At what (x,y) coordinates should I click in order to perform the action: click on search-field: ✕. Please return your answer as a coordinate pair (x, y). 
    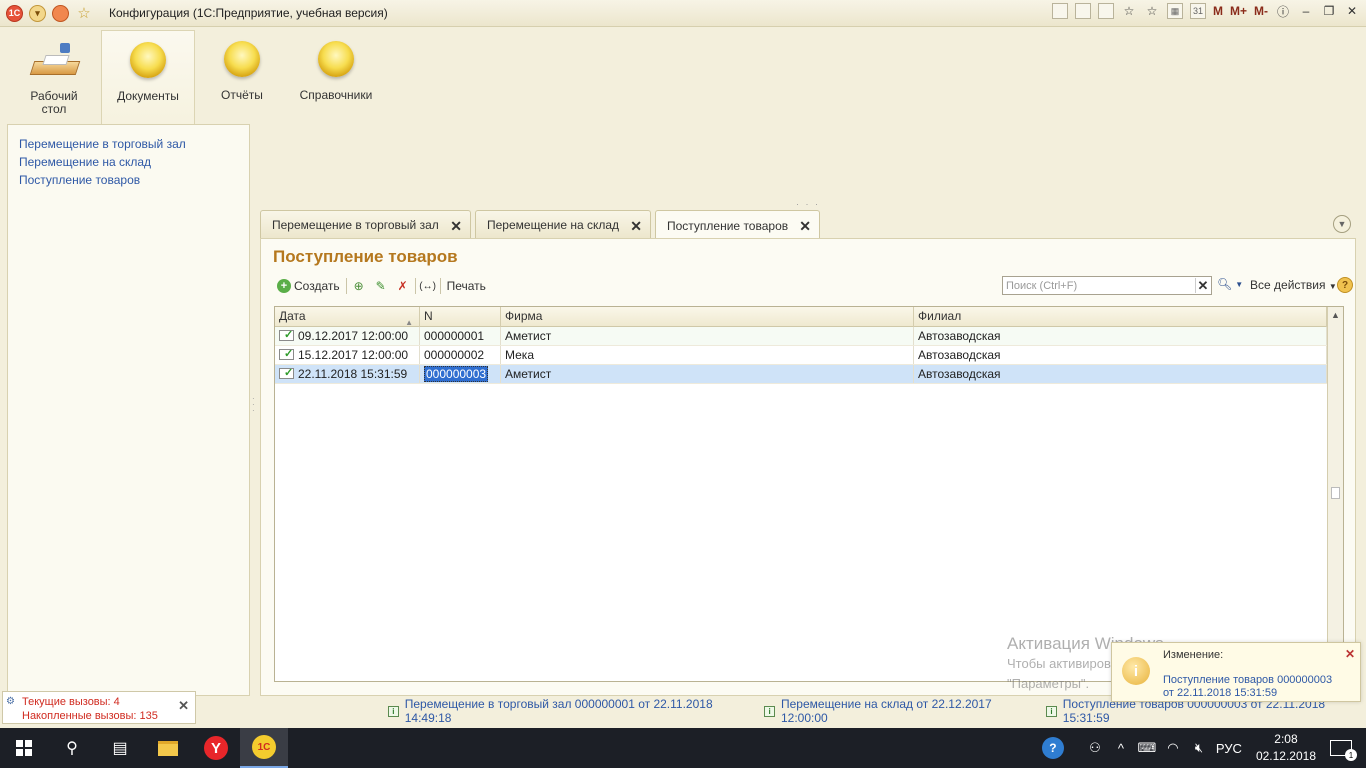
    Looking at the image, I should click on (1107, 285).